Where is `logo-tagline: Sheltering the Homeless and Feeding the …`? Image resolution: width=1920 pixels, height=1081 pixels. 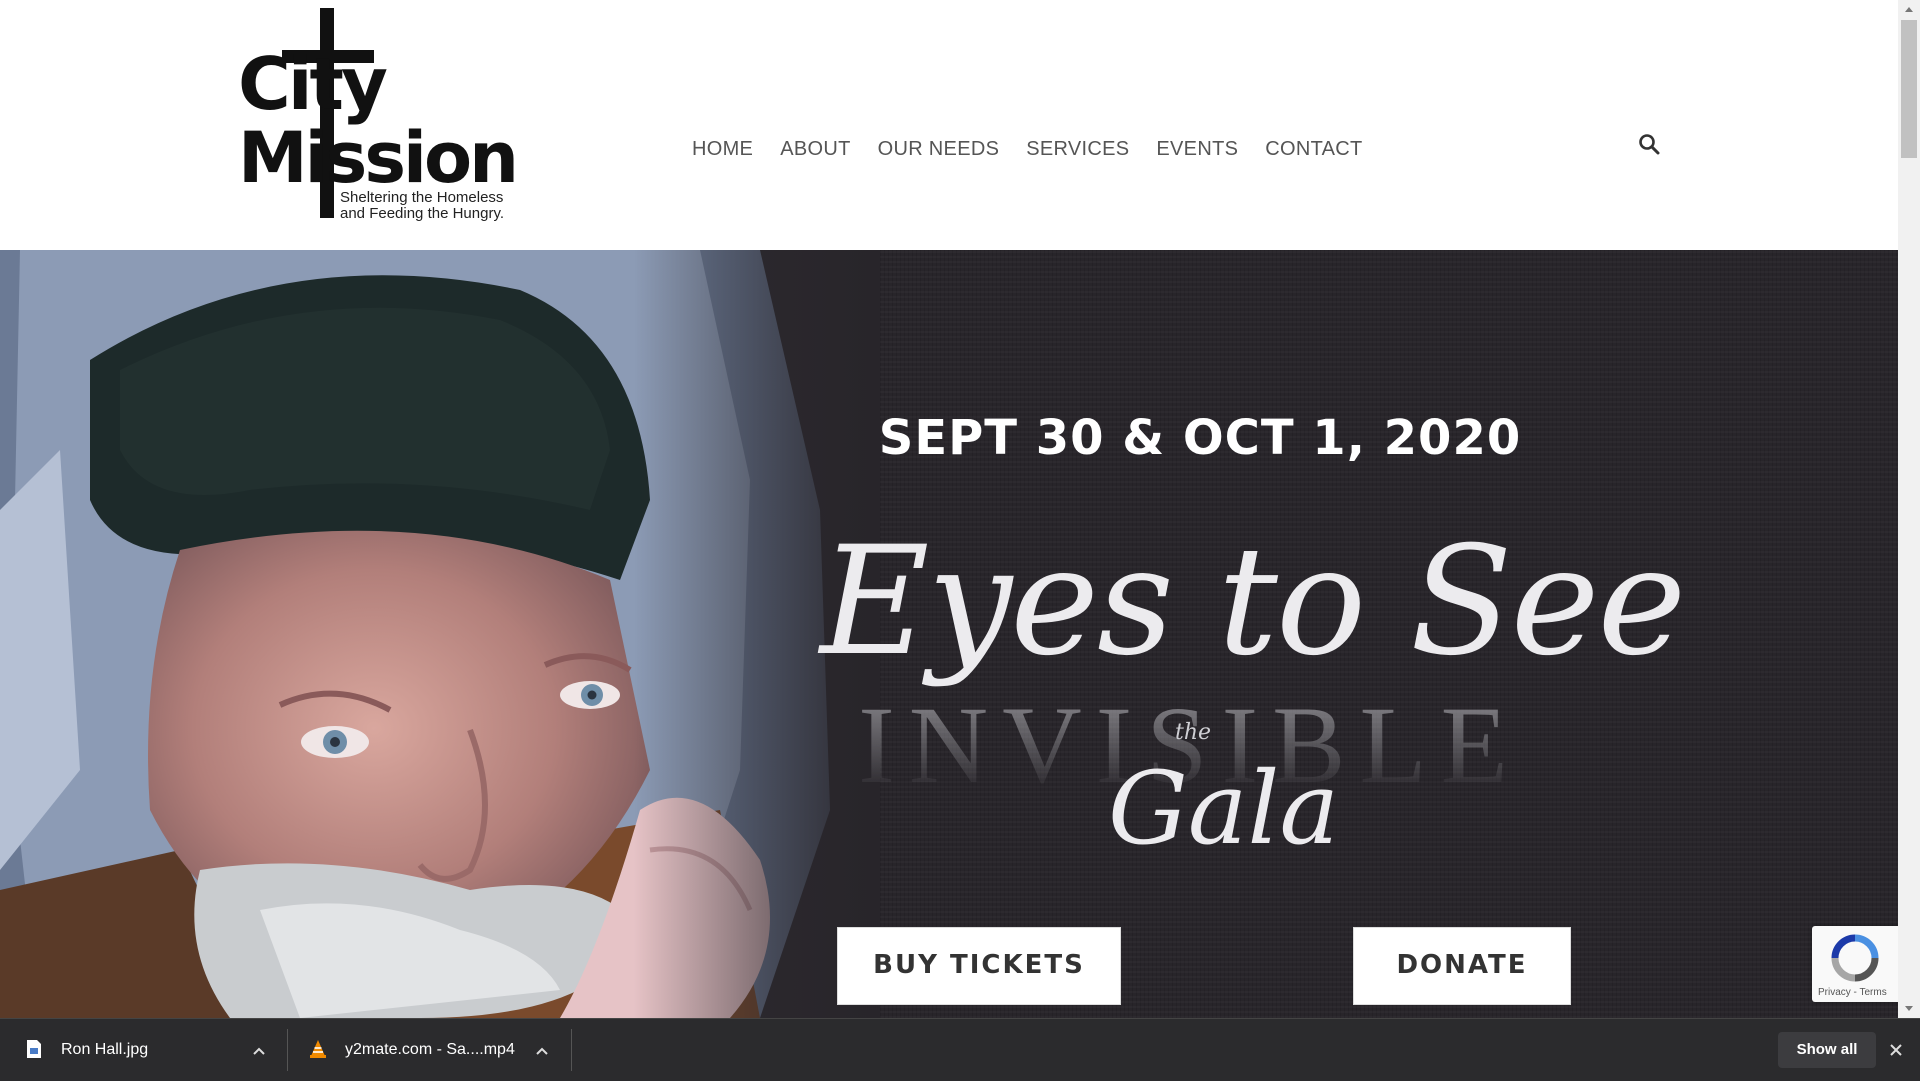 logo-tagline: Sheltering the Homeless and Feeding the … is located at coordinates (422, 206).